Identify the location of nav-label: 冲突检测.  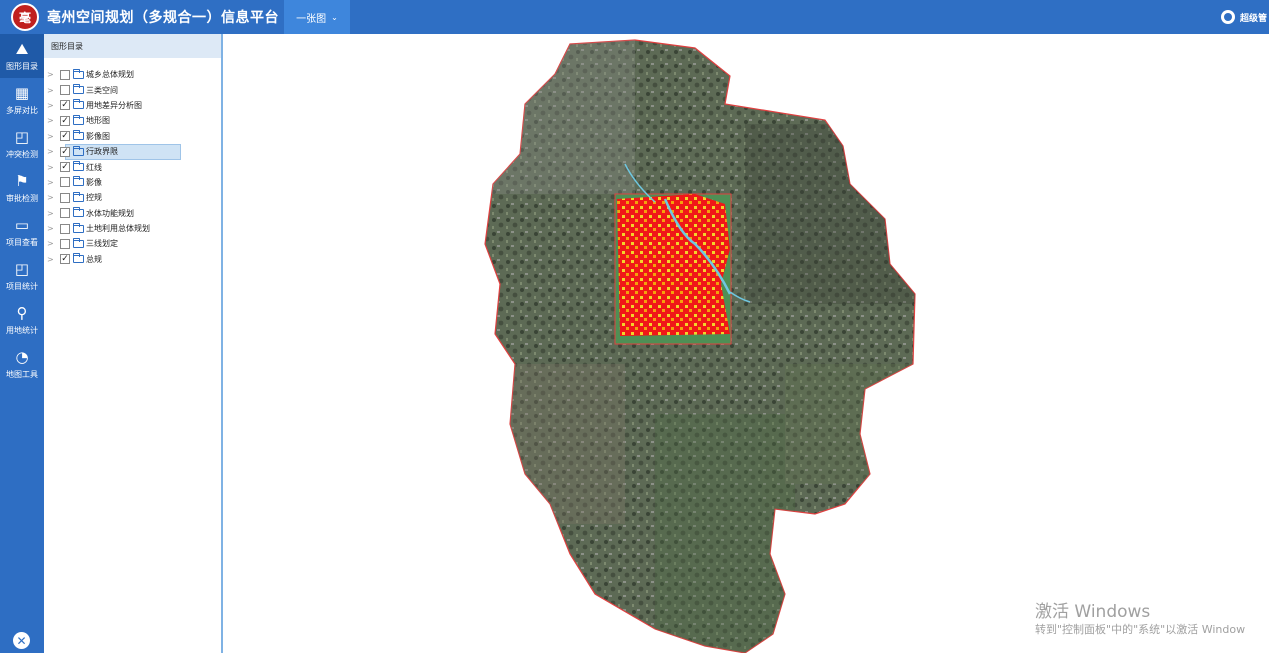
(22, 154).